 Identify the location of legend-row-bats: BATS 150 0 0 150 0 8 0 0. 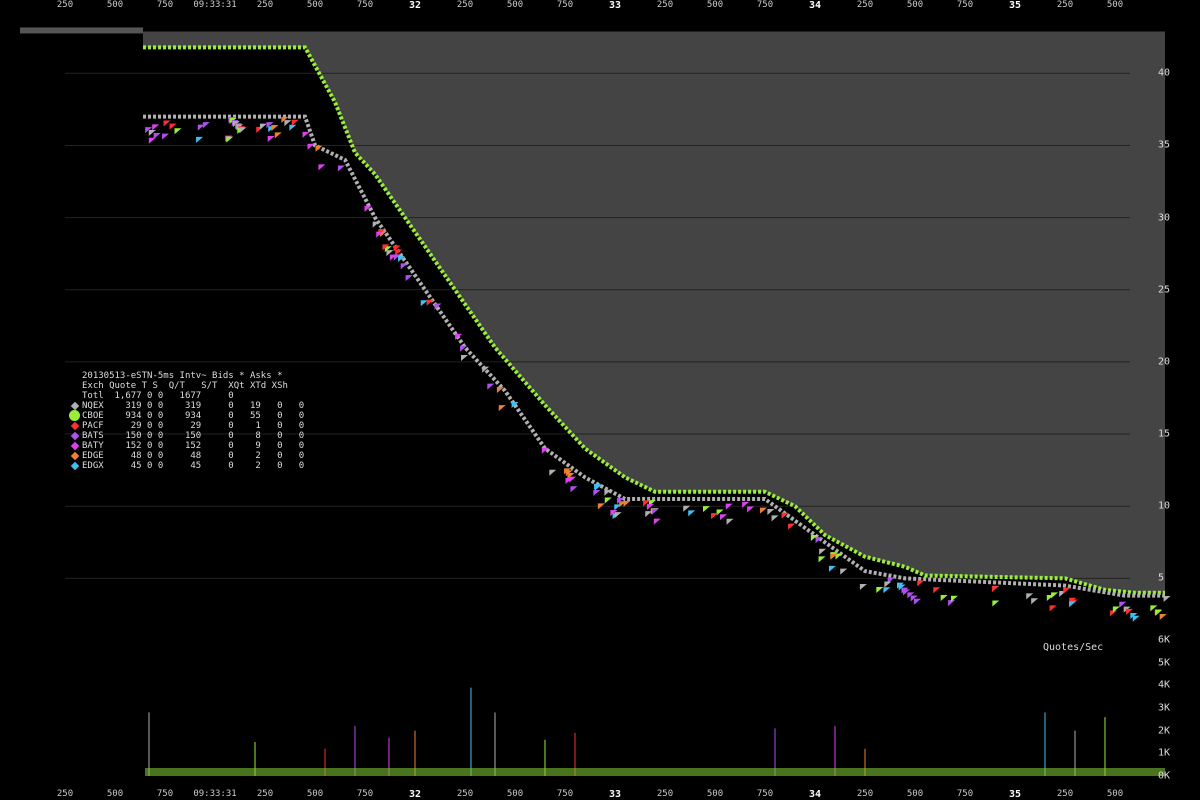
(187, 436).